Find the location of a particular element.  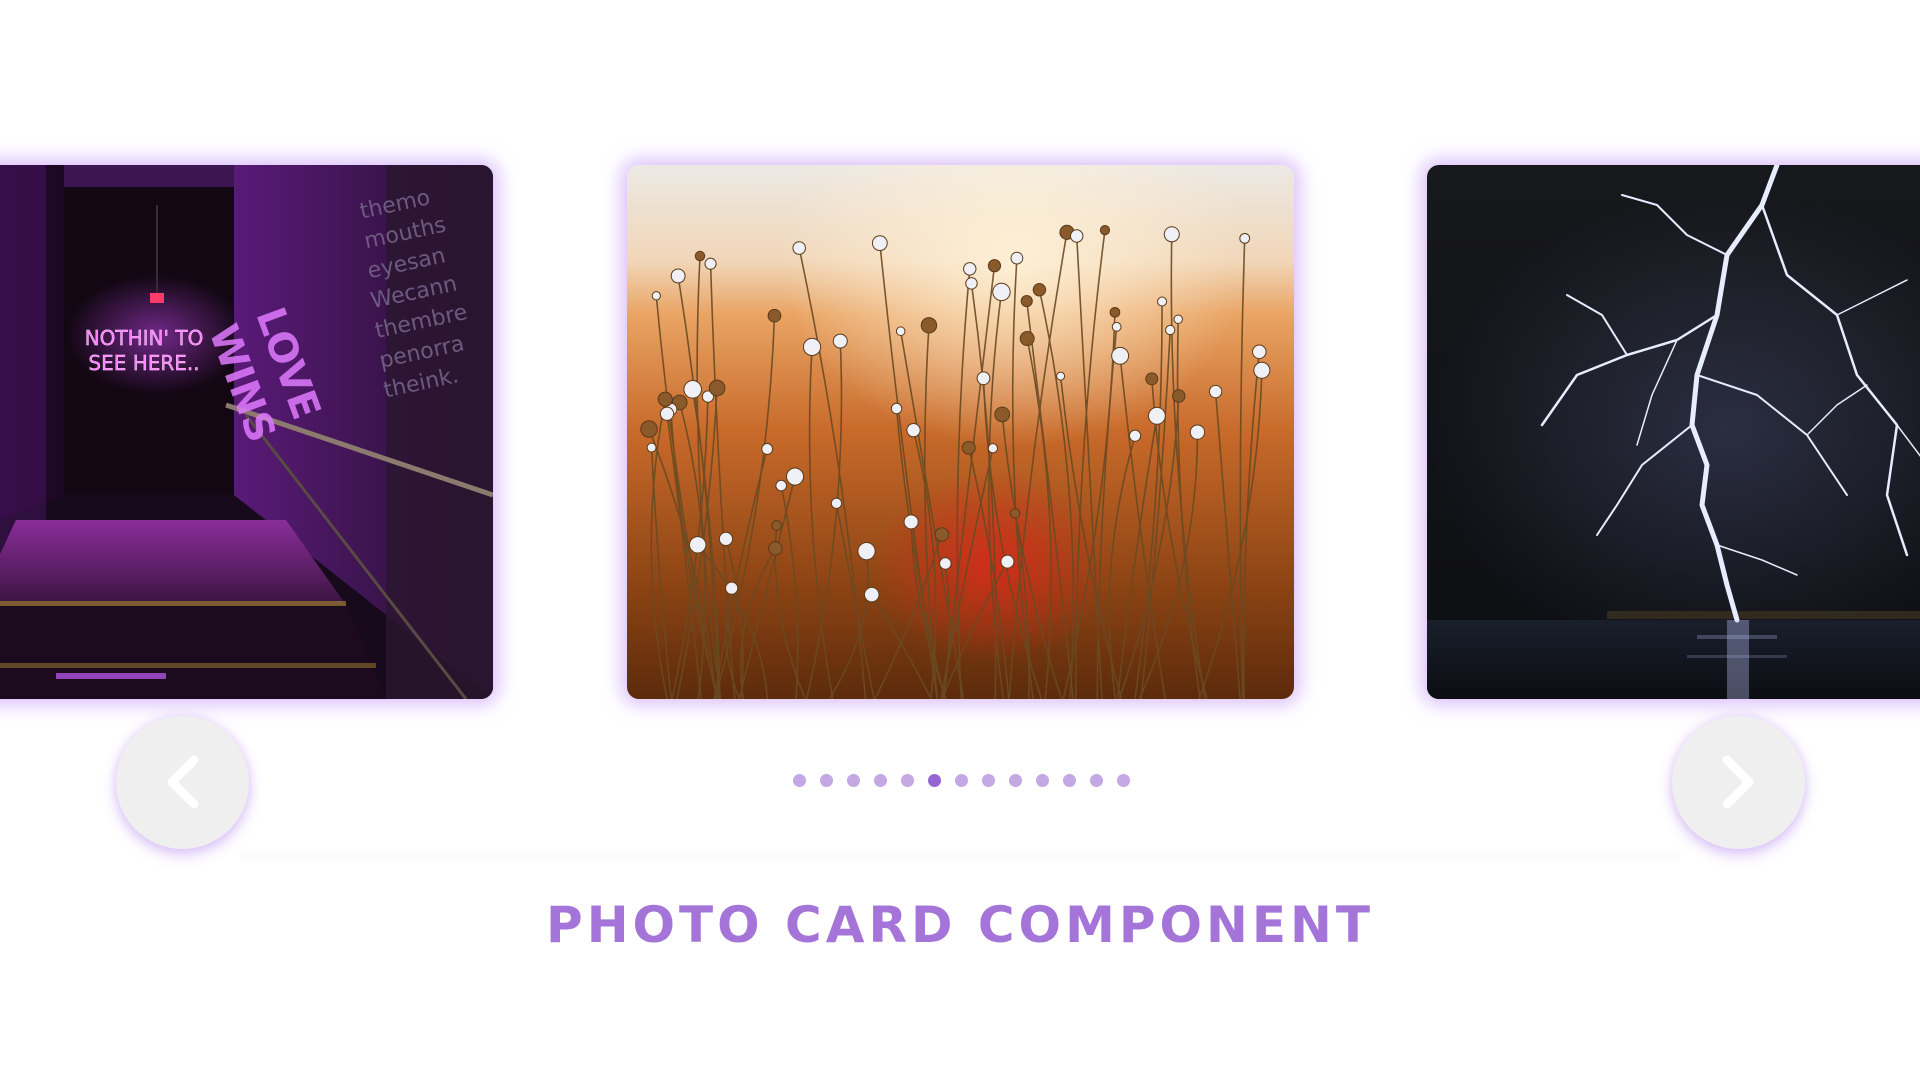

next-button is located at coordinates (1738, 782).